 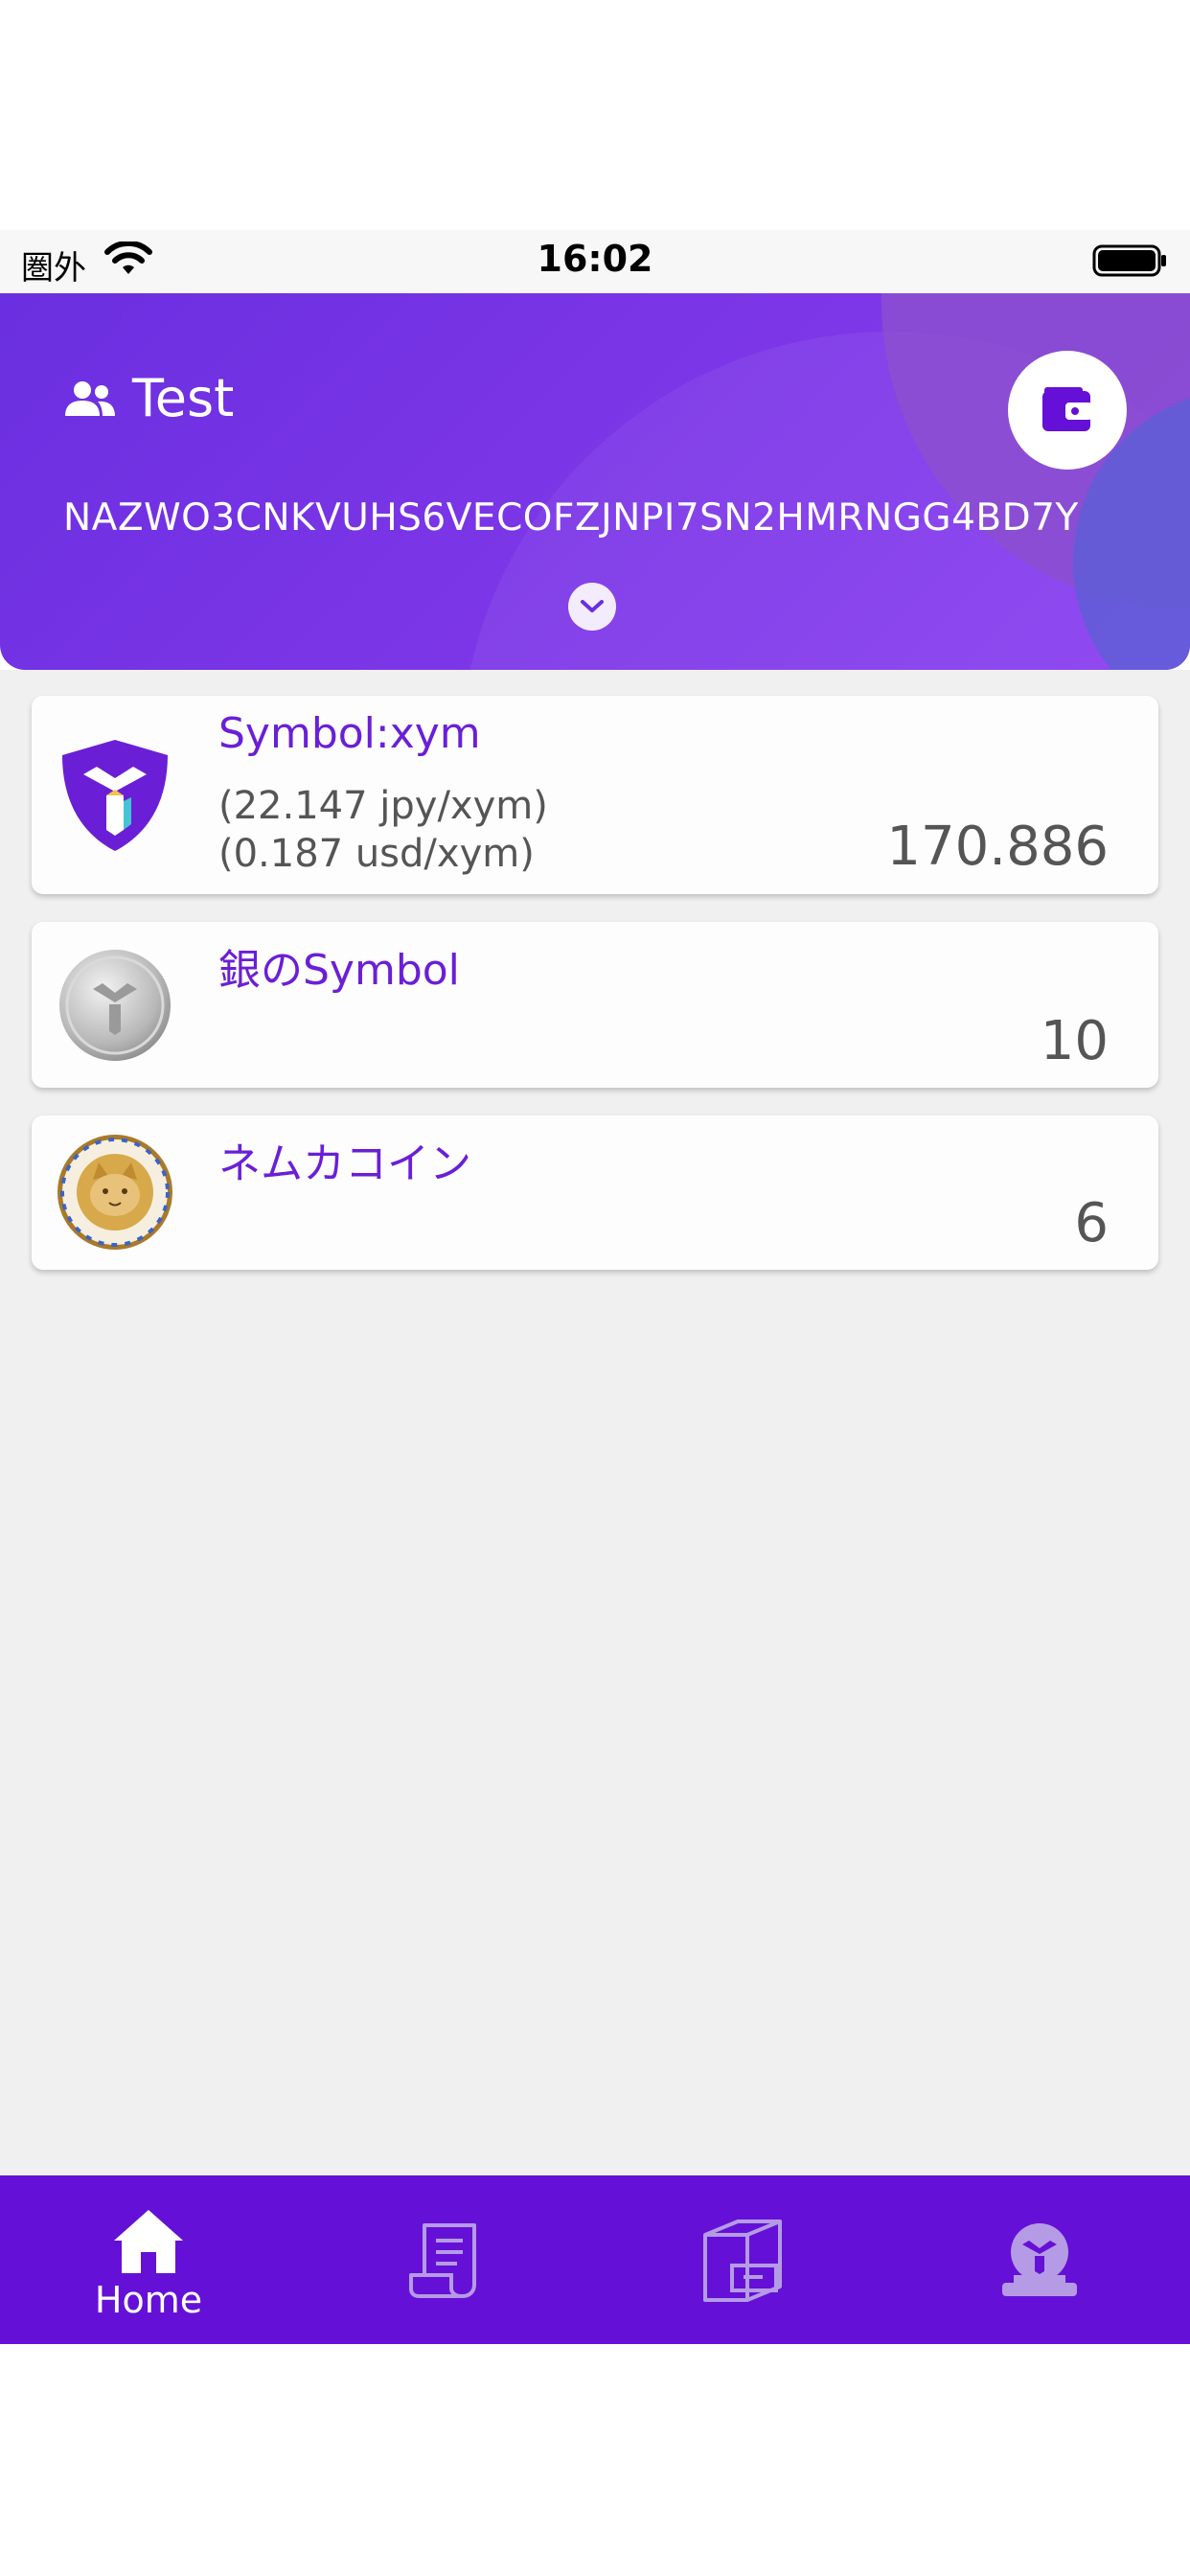 What do you see at coordinates (344, 1163) in the screenshot?
I see `asset-name: ネムカコイン` at bounding box center [344, 1163].